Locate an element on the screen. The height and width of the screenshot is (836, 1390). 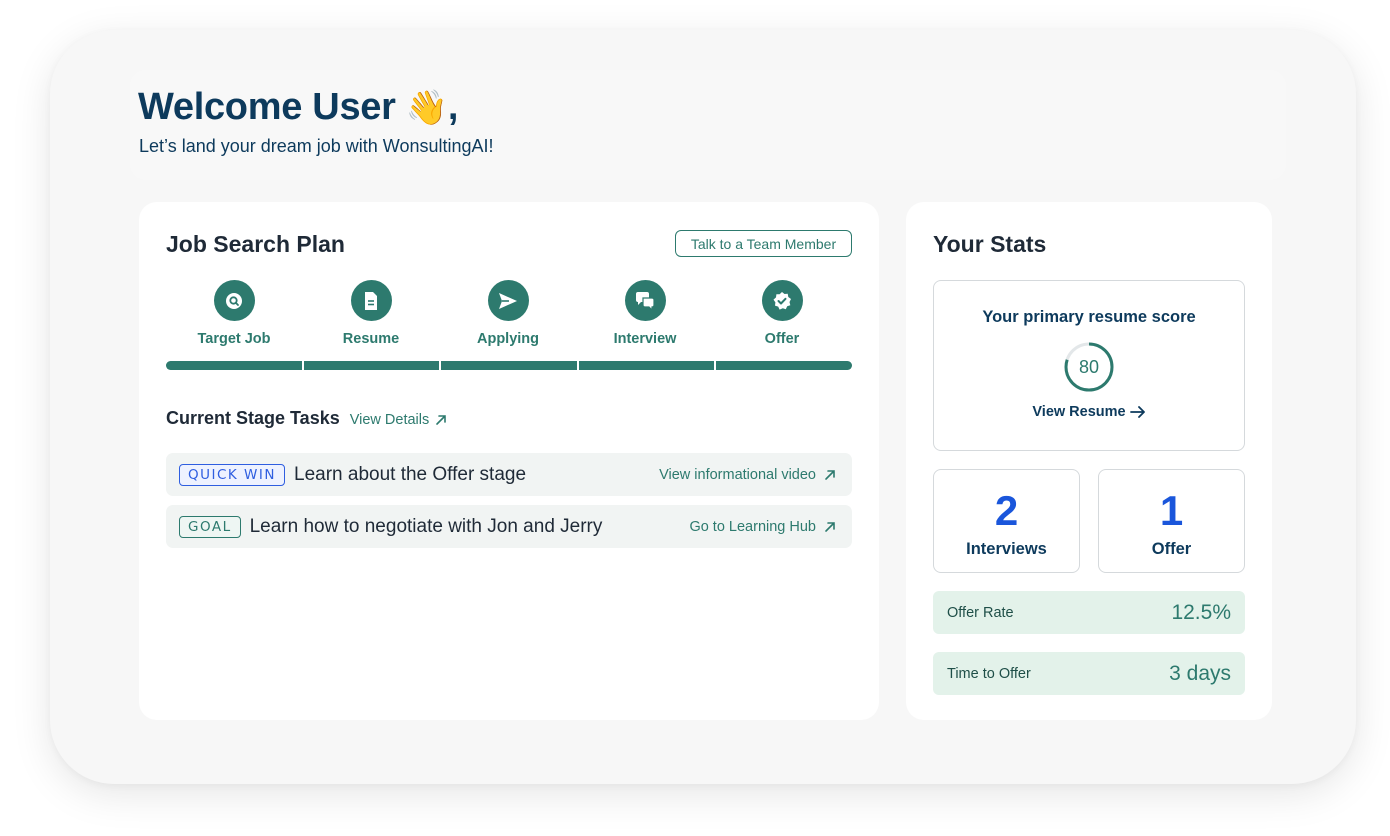
offer-rate-row: Offer Rate 12.5% is located at coordinates (1089, 612).